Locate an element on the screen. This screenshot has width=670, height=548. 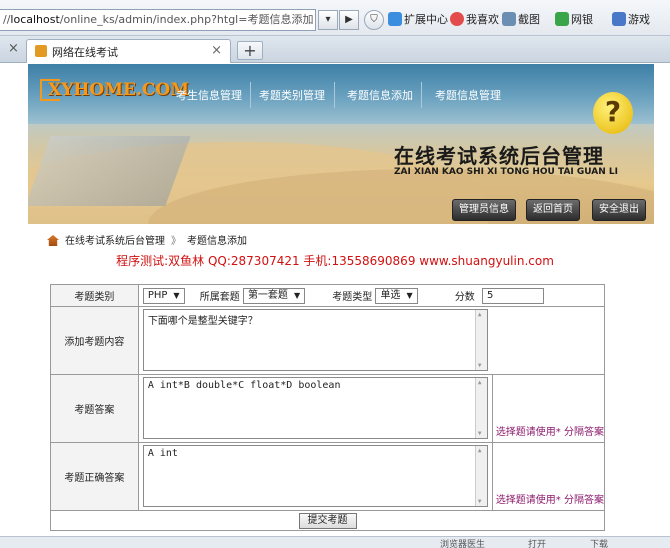
extension-center-label: 扩展中心 is located at coordinates (426, 19).